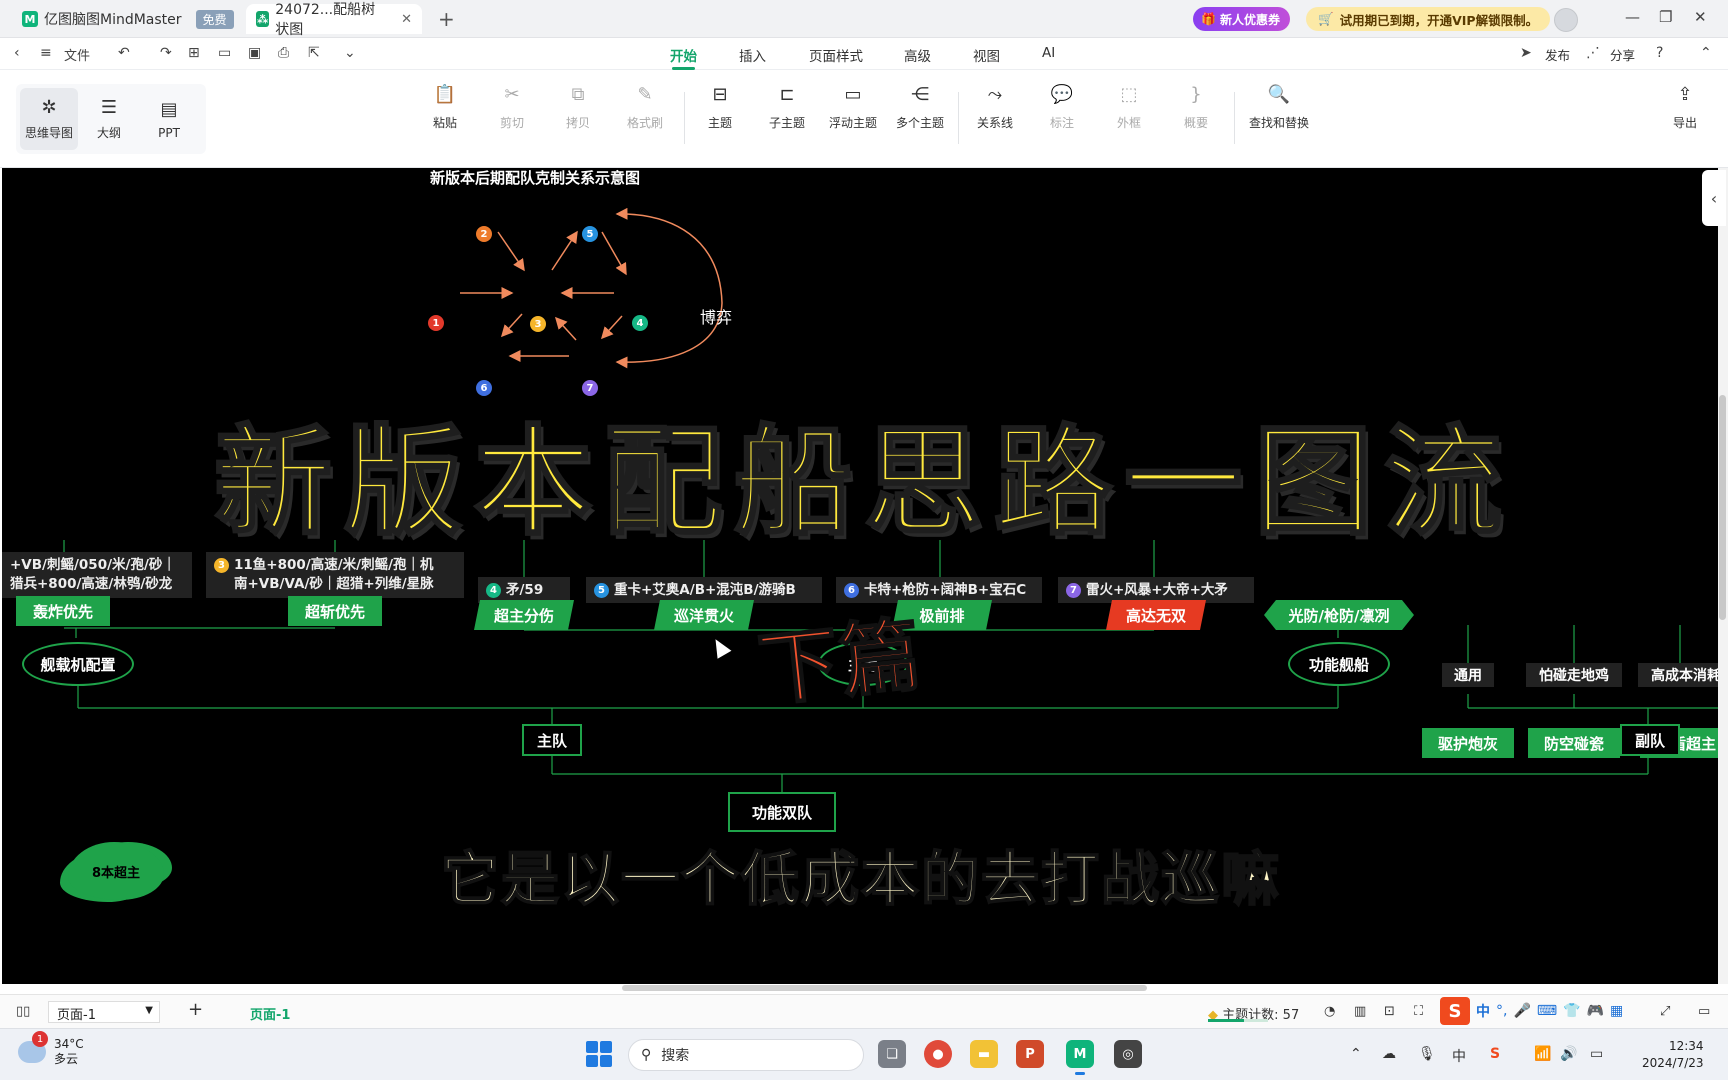 This screenshot has width=1728, height=1080. I want to click on powerpoint-icon: P, so click(1030, 1054).